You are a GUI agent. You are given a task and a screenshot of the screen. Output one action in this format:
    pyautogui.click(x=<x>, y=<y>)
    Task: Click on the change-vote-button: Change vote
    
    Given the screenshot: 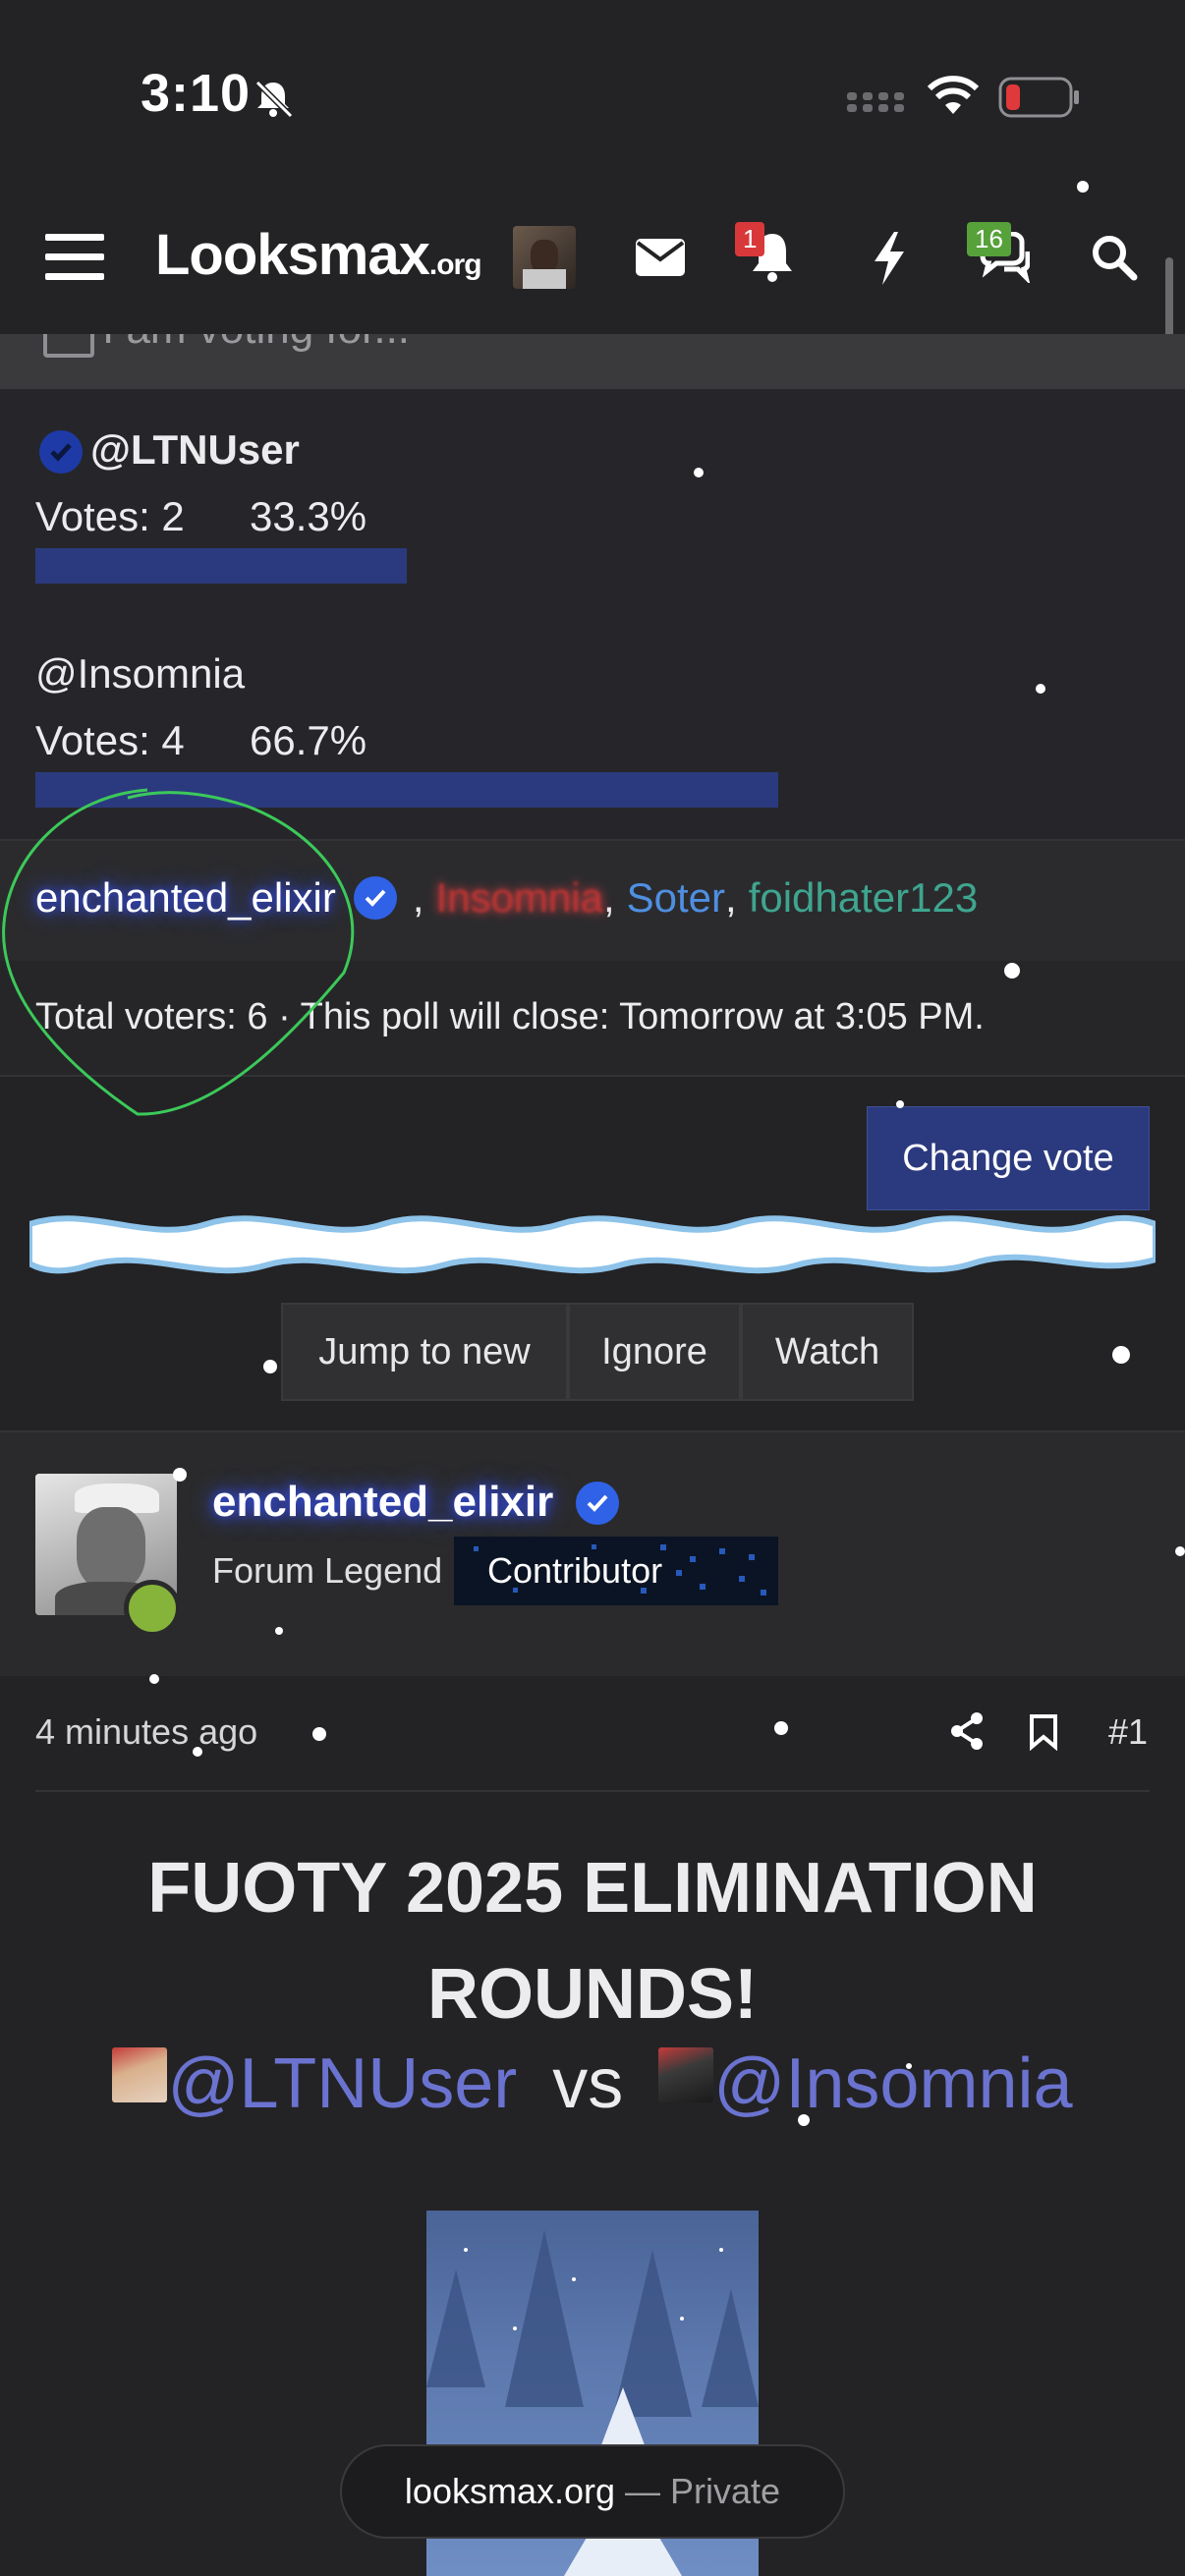 What is the action you would take?
    pyautogui.click(x=1009, y=1158)
    